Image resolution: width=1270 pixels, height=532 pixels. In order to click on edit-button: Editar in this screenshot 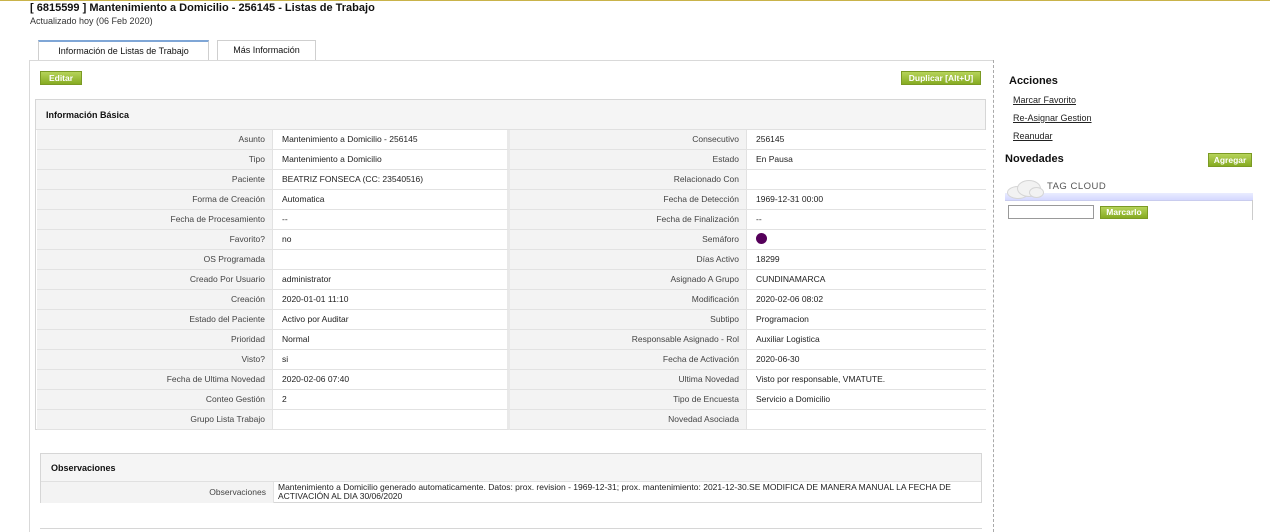, I will do `click(61, 78)`.